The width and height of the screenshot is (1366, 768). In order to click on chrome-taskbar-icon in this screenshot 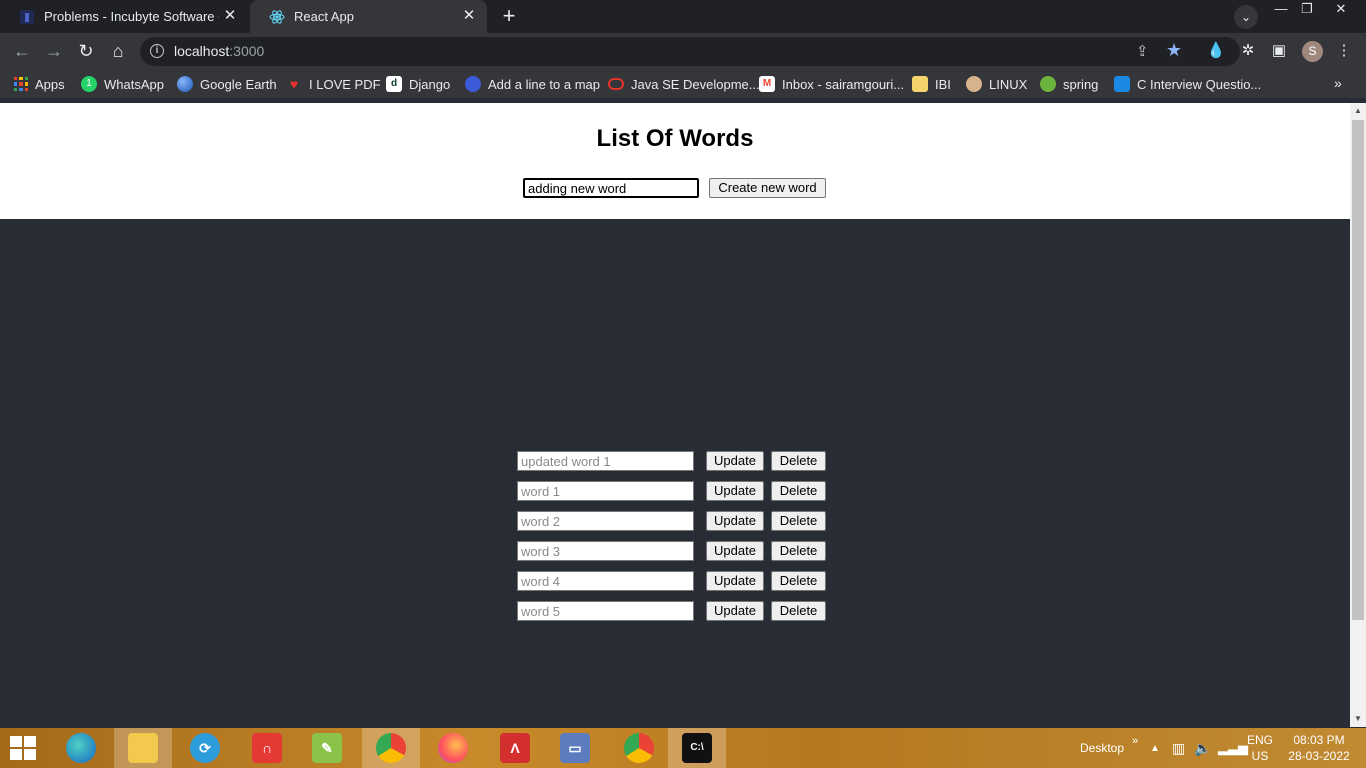, I will do `click(639, 748)`.